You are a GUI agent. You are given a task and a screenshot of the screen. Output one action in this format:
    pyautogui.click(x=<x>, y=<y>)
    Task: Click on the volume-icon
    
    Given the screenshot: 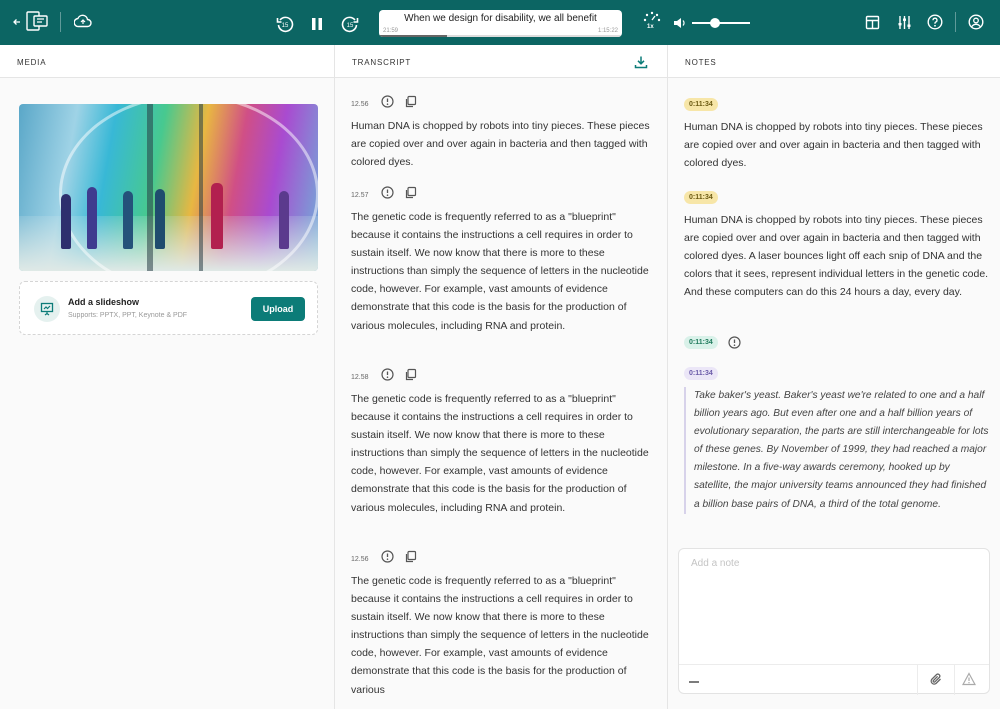 What is the action you would take?
    pyautogui.click(x=680, y=23)
    